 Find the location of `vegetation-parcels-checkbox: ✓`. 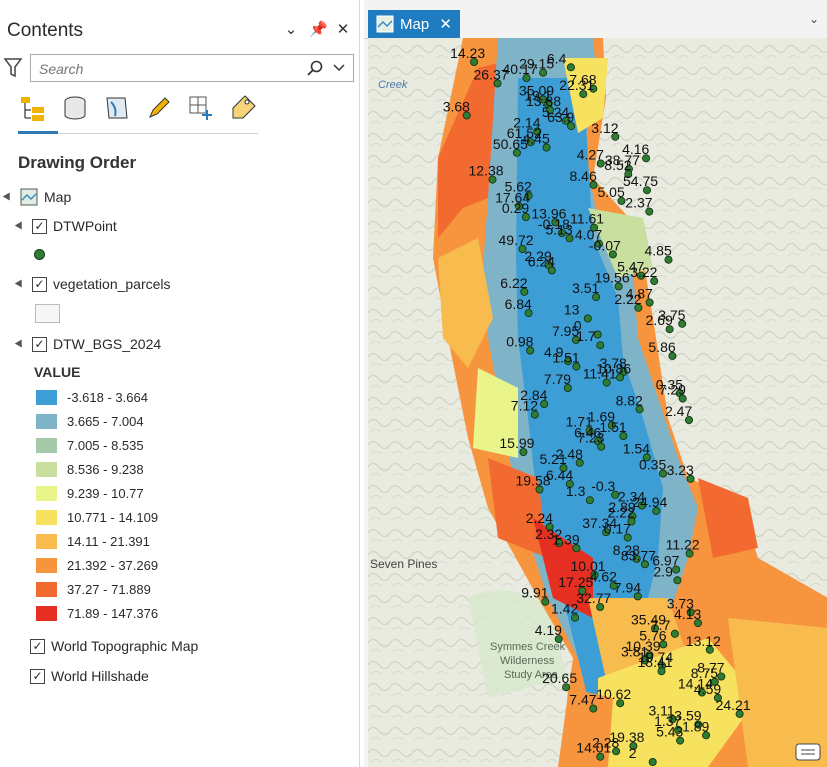

vegetation-parcels-checkbox: ✓ is located at coordinates (39, 284).